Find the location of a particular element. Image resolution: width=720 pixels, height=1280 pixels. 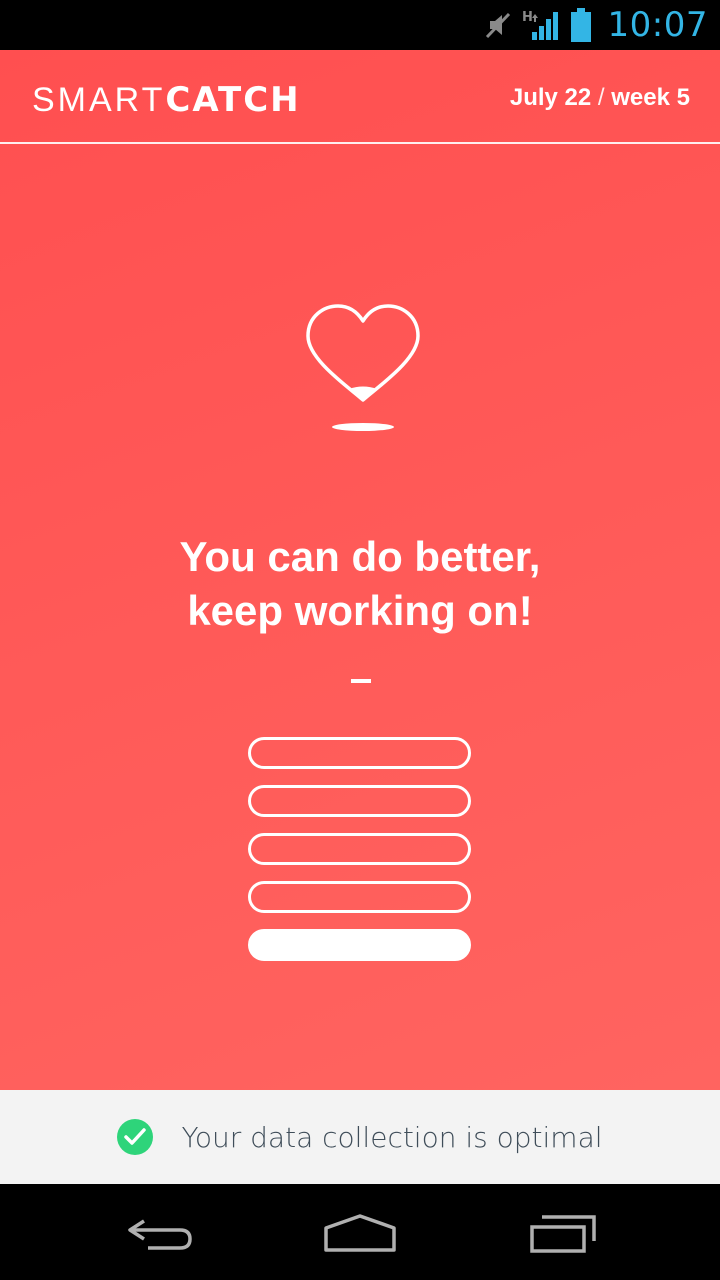

app-header: SMARTCATCH July 22 / week 5 is located at coordinates (360, 97).